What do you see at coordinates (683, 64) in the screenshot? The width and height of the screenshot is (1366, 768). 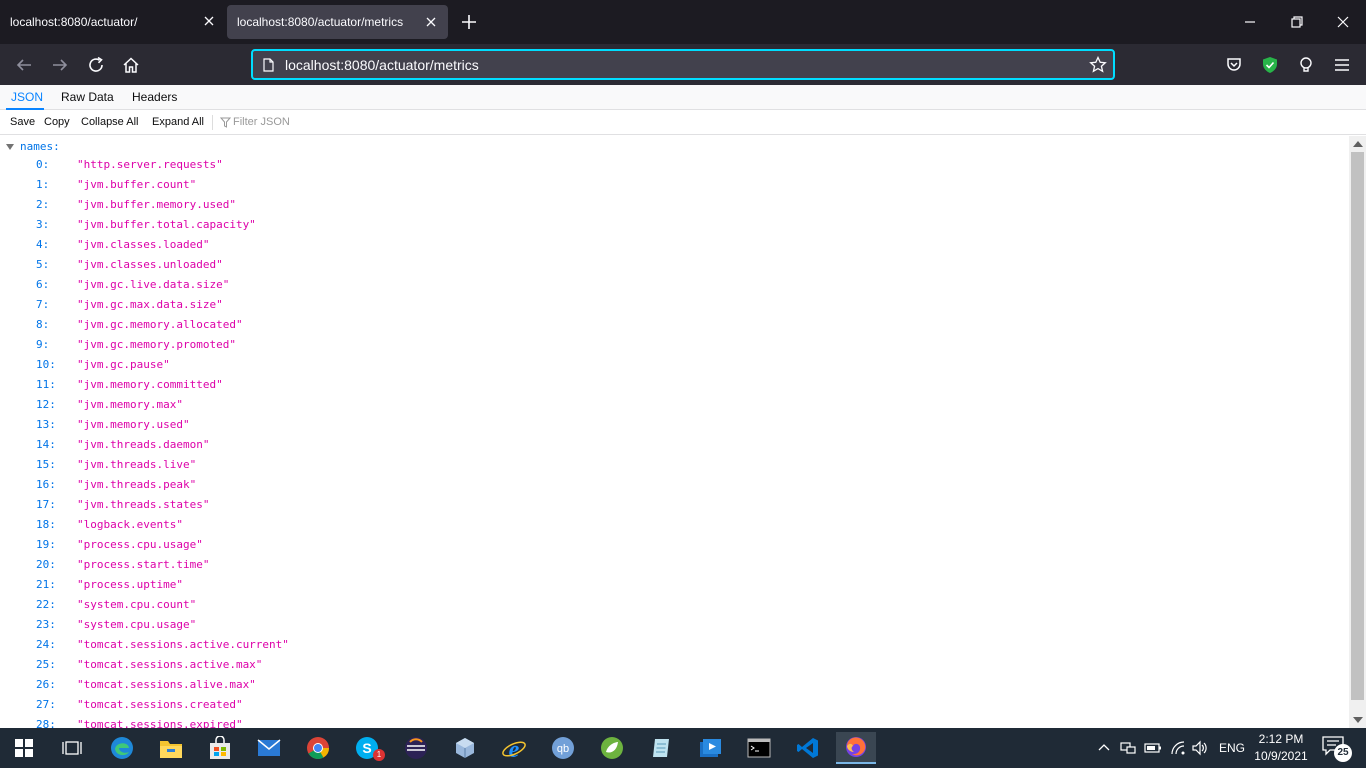 I see `url-bar: localhost:8080/actuator/metrics` at bounding box center [683, 64].